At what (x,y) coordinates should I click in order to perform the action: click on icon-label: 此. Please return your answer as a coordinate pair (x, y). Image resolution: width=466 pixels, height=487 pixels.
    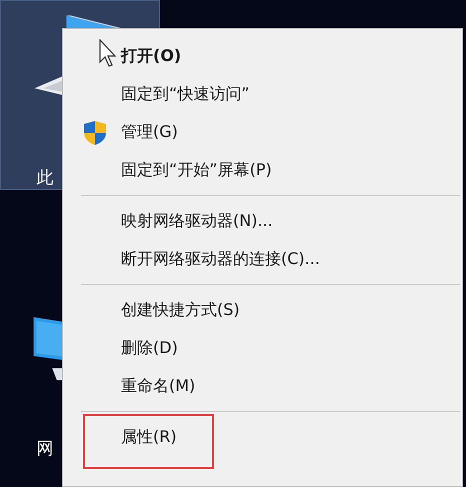
    Looking at the image, I should click on (45, 177).